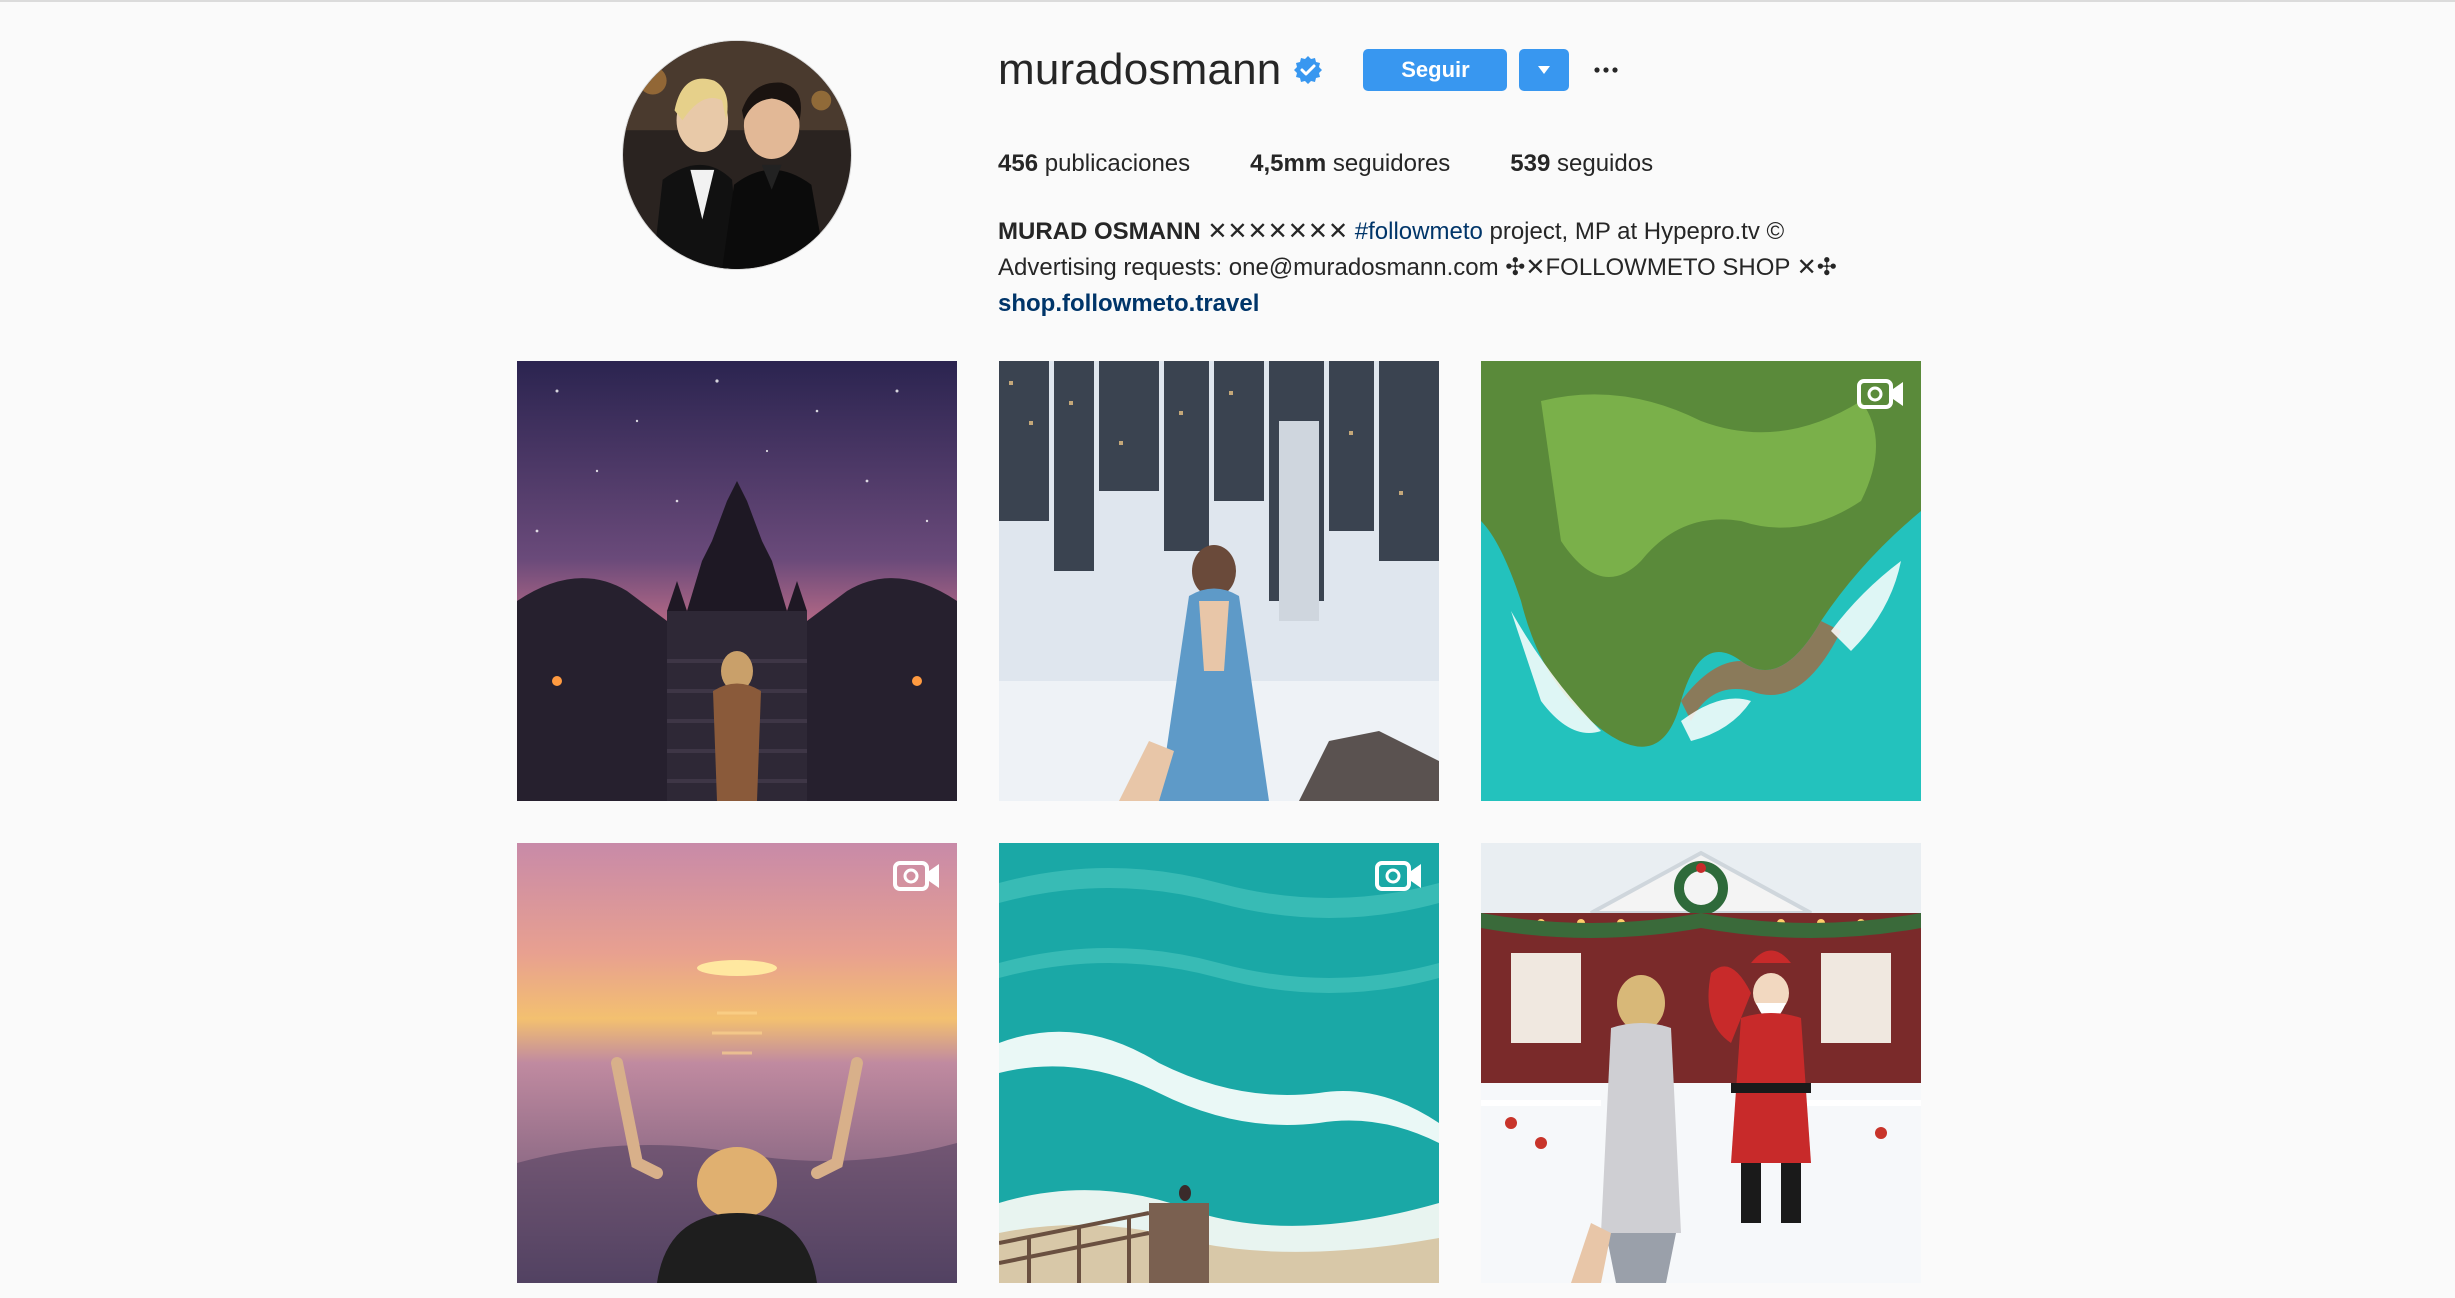 The image size is (2455, 1298). I want to click on hashtag-link: #followmeto, so click(1419, 231).